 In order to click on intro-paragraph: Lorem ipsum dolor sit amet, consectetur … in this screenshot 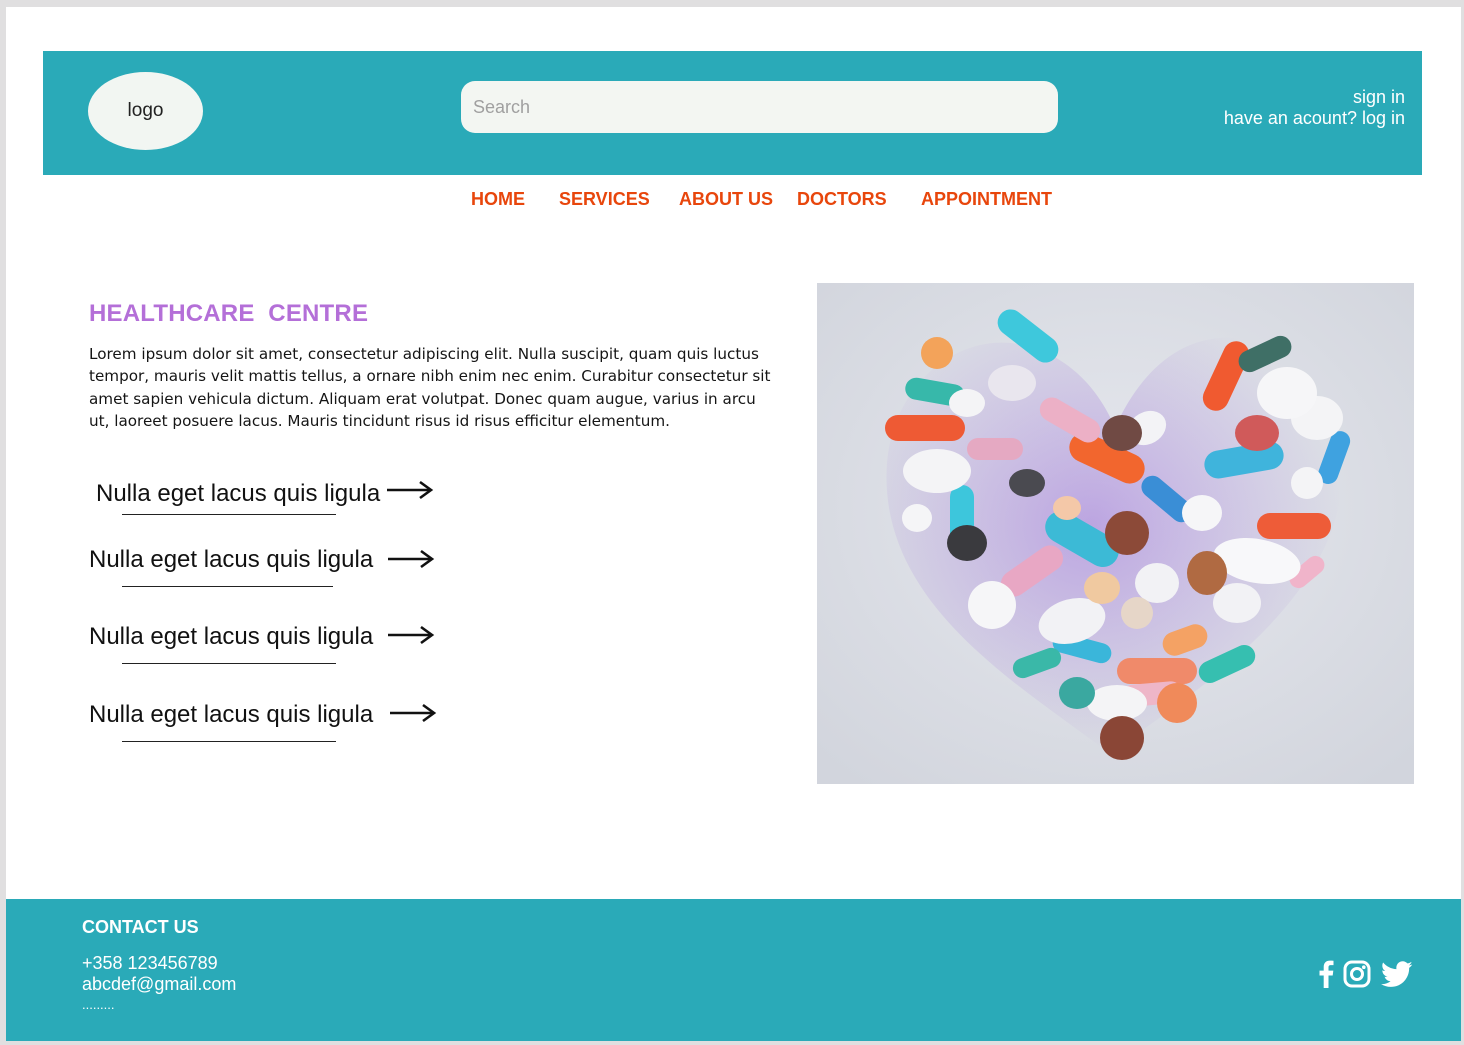, I will do `click(430, 387)`.